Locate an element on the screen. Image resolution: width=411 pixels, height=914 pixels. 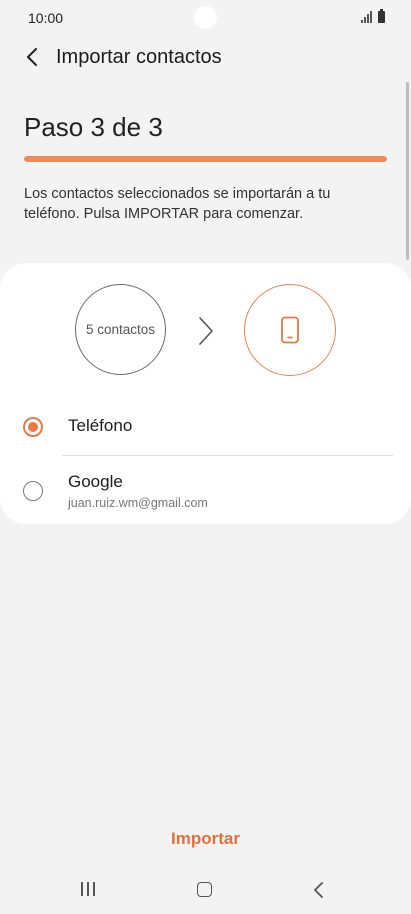
progress-fill is located at coordinates (205, 159).